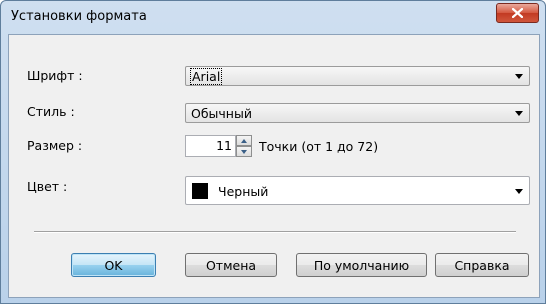  I want to click on close-button, so click(517, 13).